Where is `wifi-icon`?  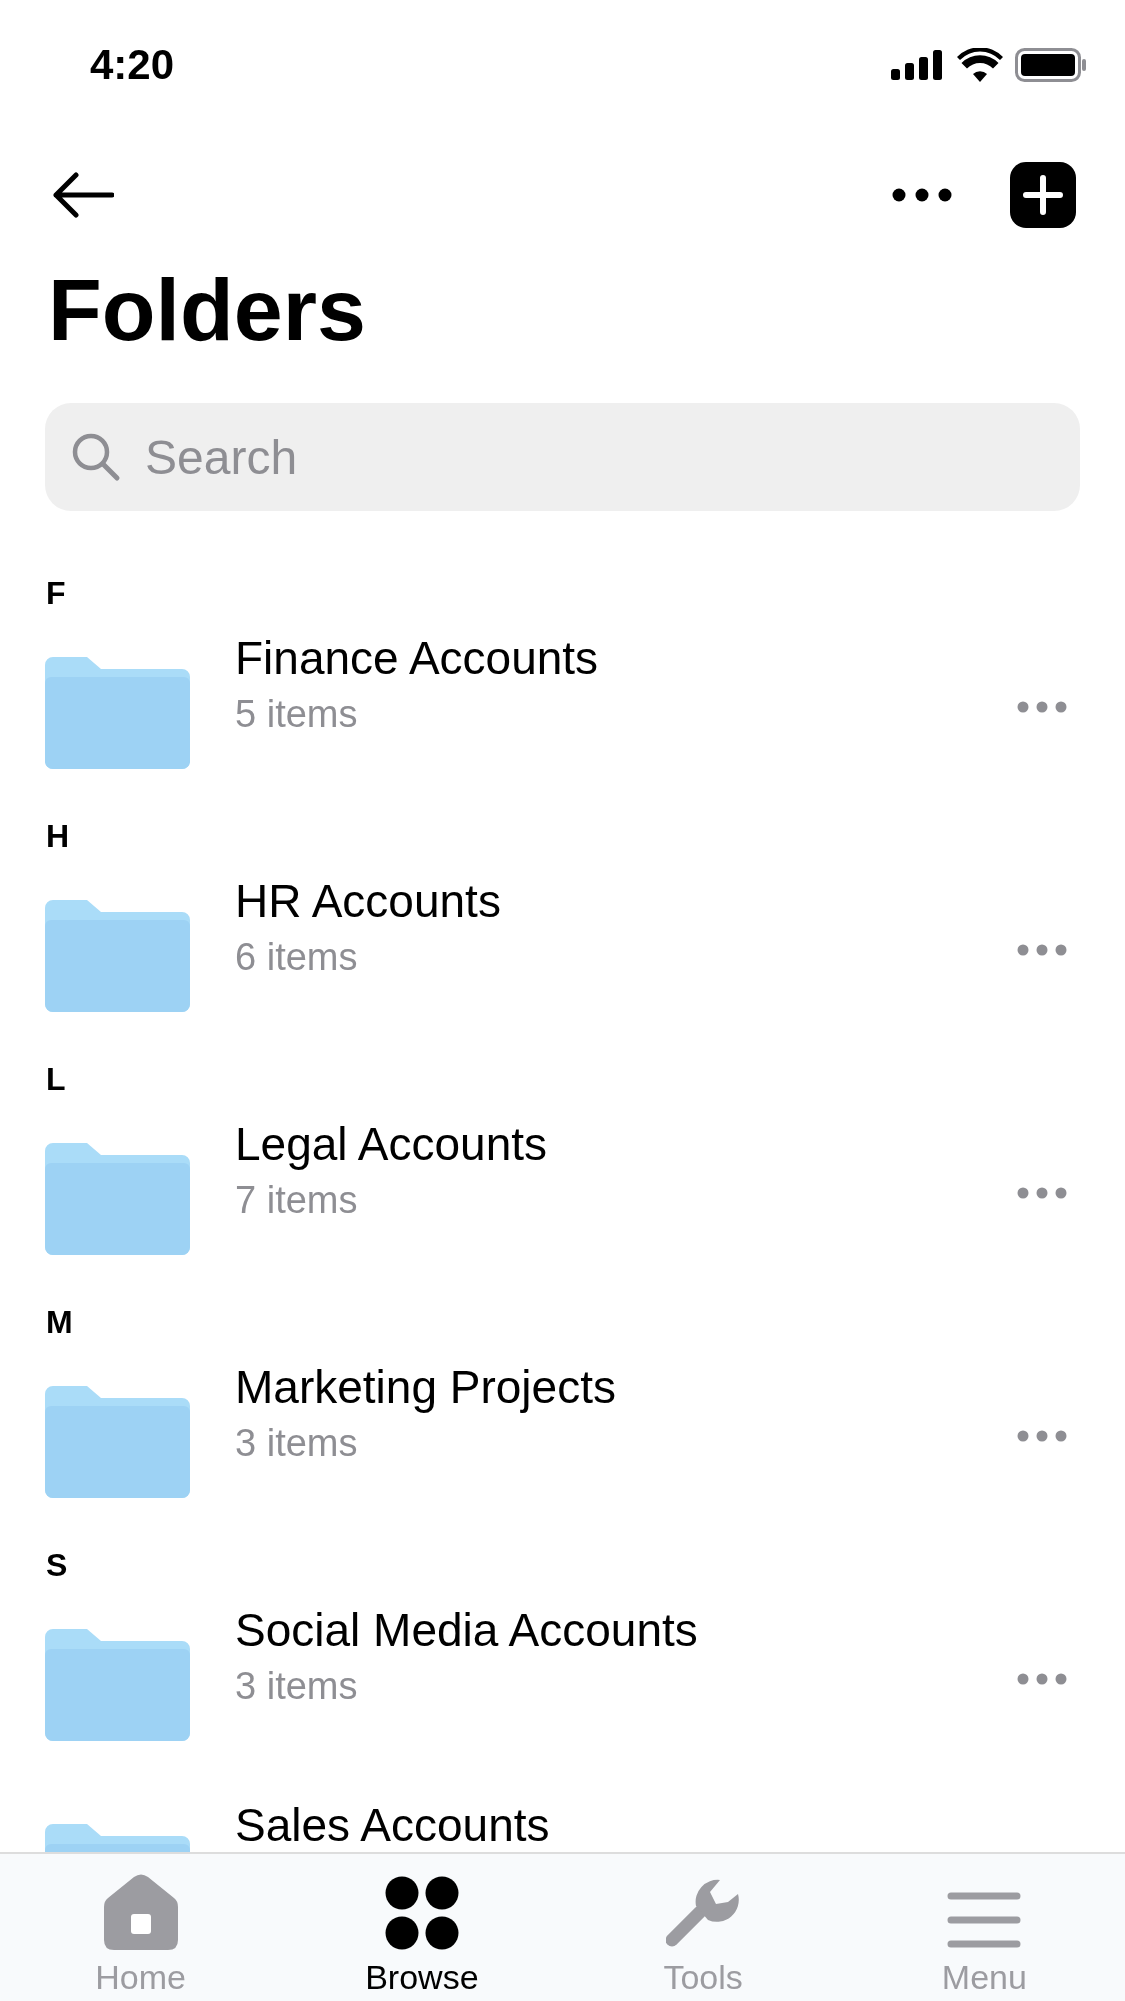 wifi-icon is located at coordinates (980, 65).